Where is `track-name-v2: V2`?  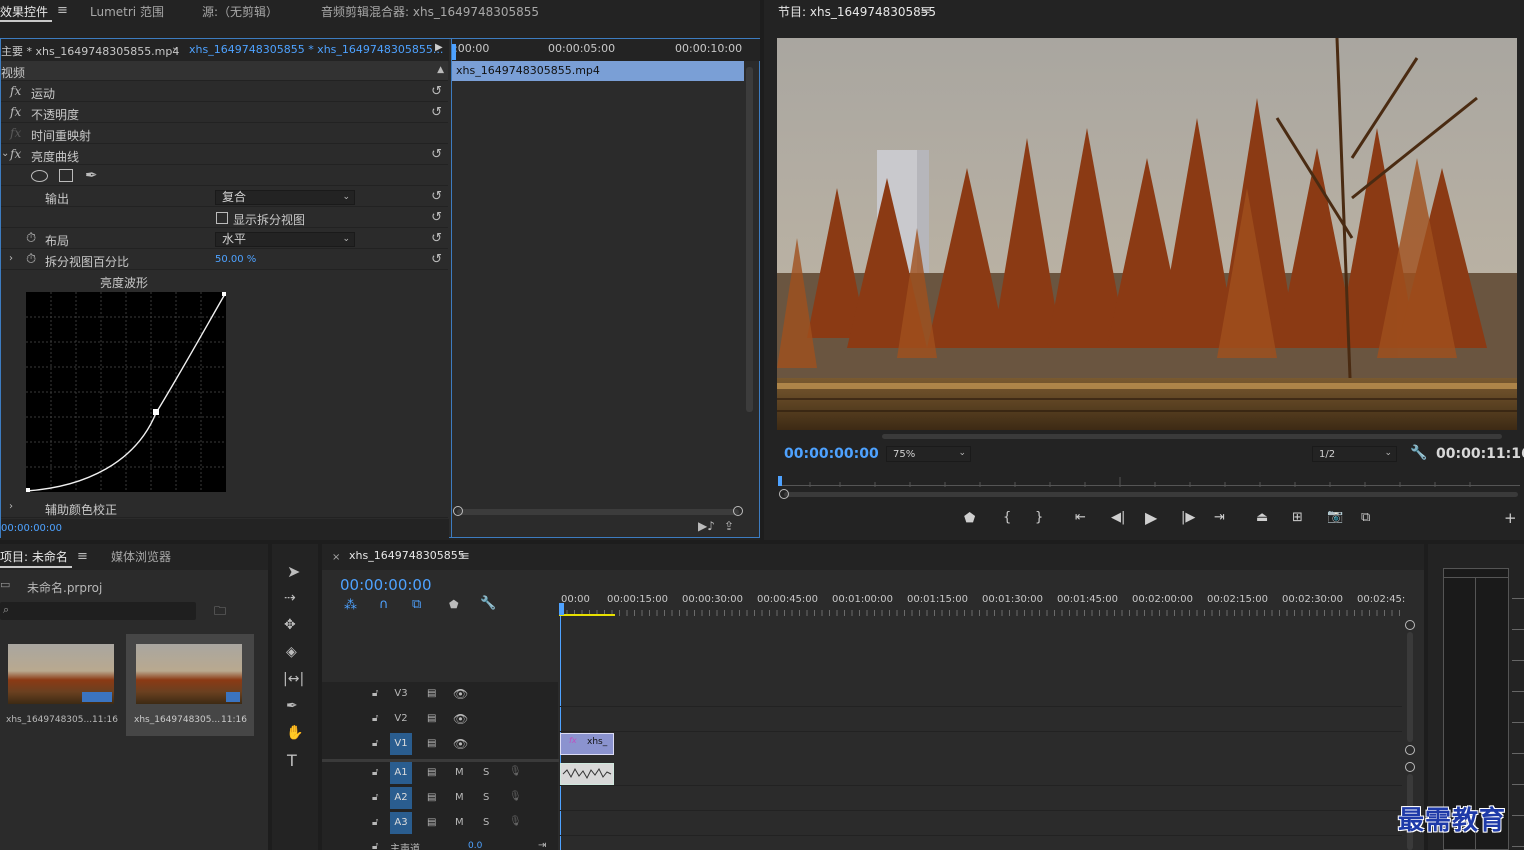 track-name-v2: V2 is located at coordinates (401, 719).